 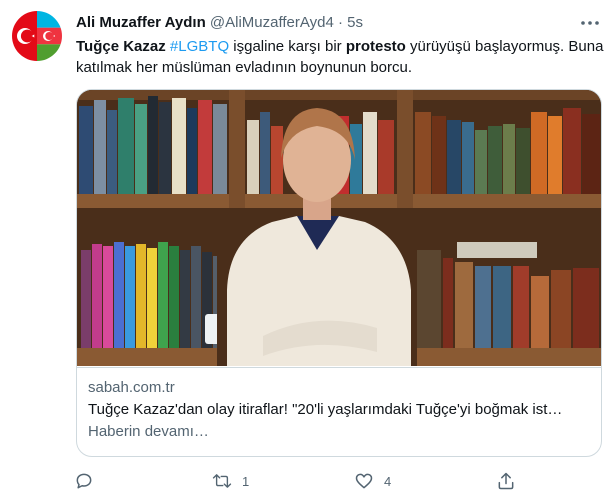 I want to click on more-button, so click(x=590, y=23).